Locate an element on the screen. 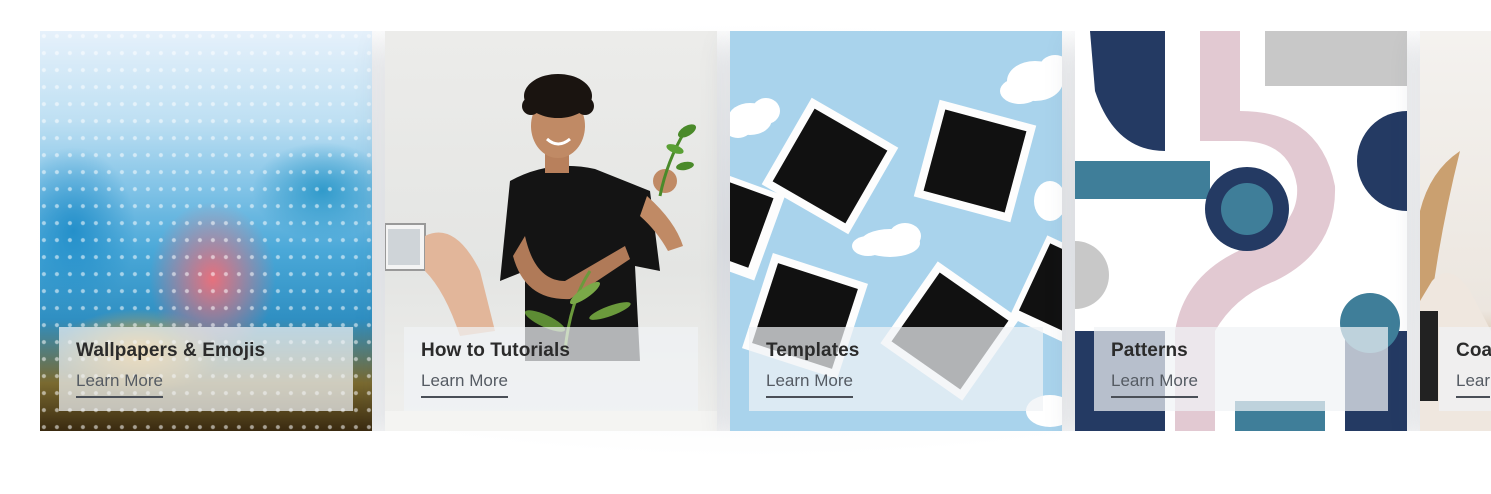 The width and height of the screenshot is (1491, 494). card-coaching: Coa Lear is located at coordinates (1455, 231).